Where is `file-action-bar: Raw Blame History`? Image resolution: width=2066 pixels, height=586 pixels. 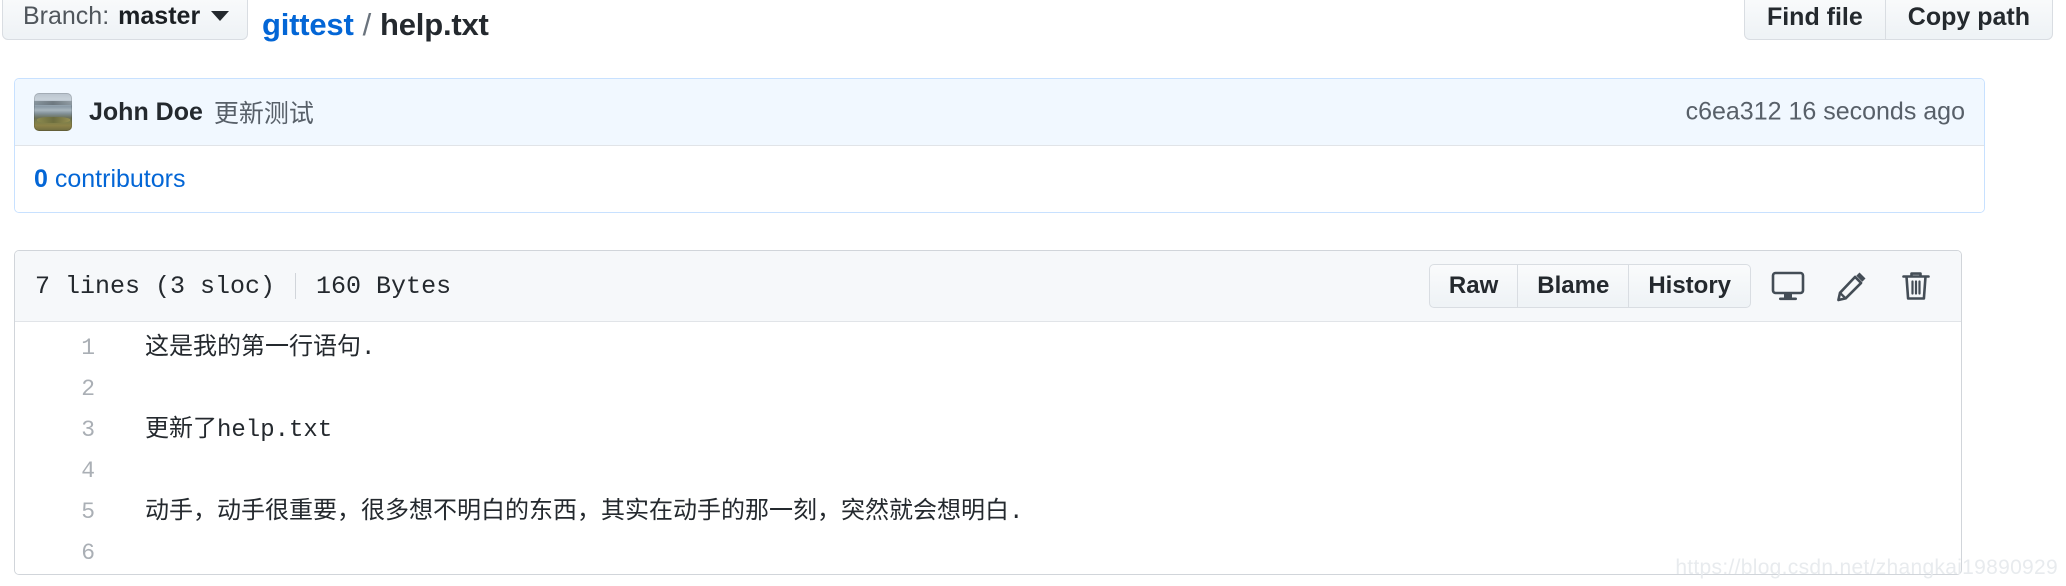 file-action-bar: Raw Blame History is located at coordinates (1685, 286).